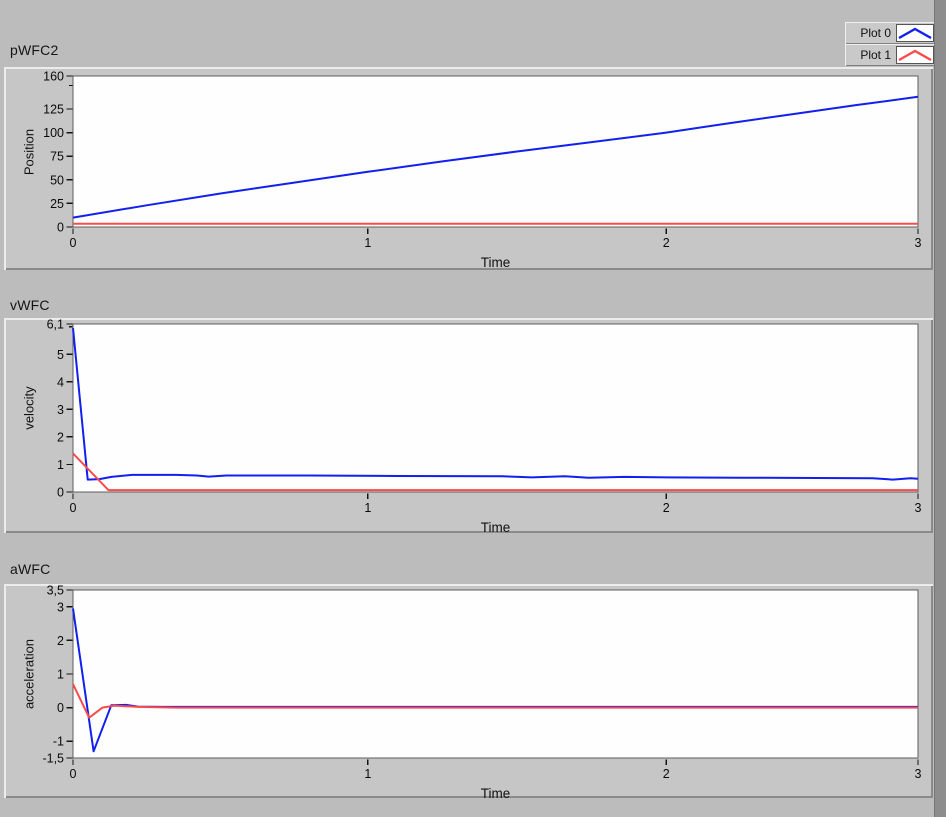 Image resolution: width=946 pixels, height=817 pixels. I want to click on svg-text: 100, so click(53, 133).